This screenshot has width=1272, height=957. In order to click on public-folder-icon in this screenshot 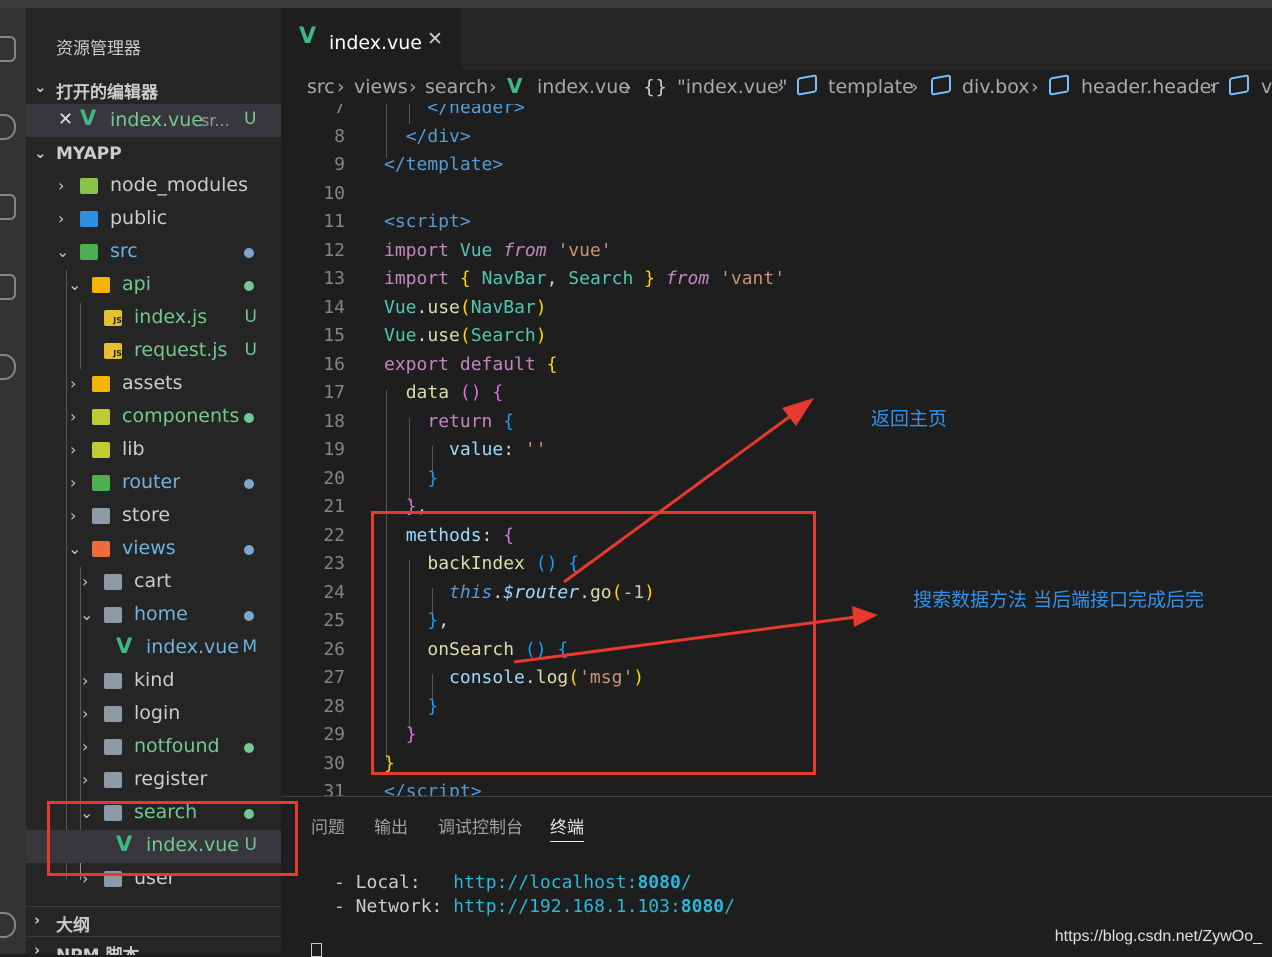, I will do `click(89, 219)`.